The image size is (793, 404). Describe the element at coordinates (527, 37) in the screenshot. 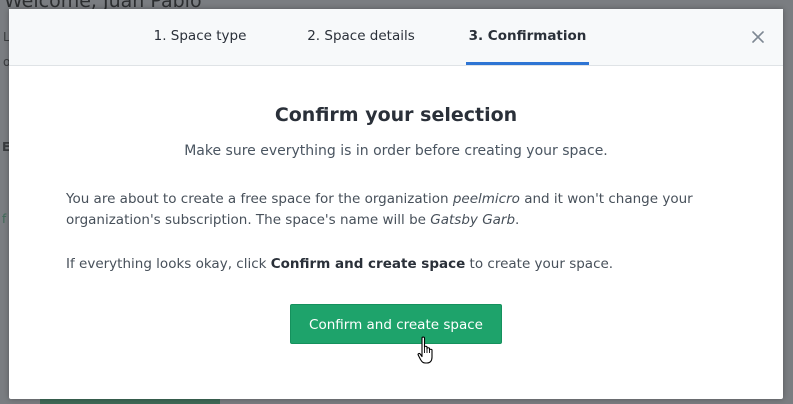

I see `tab-confirmation: 3. Confirmation` at that location.